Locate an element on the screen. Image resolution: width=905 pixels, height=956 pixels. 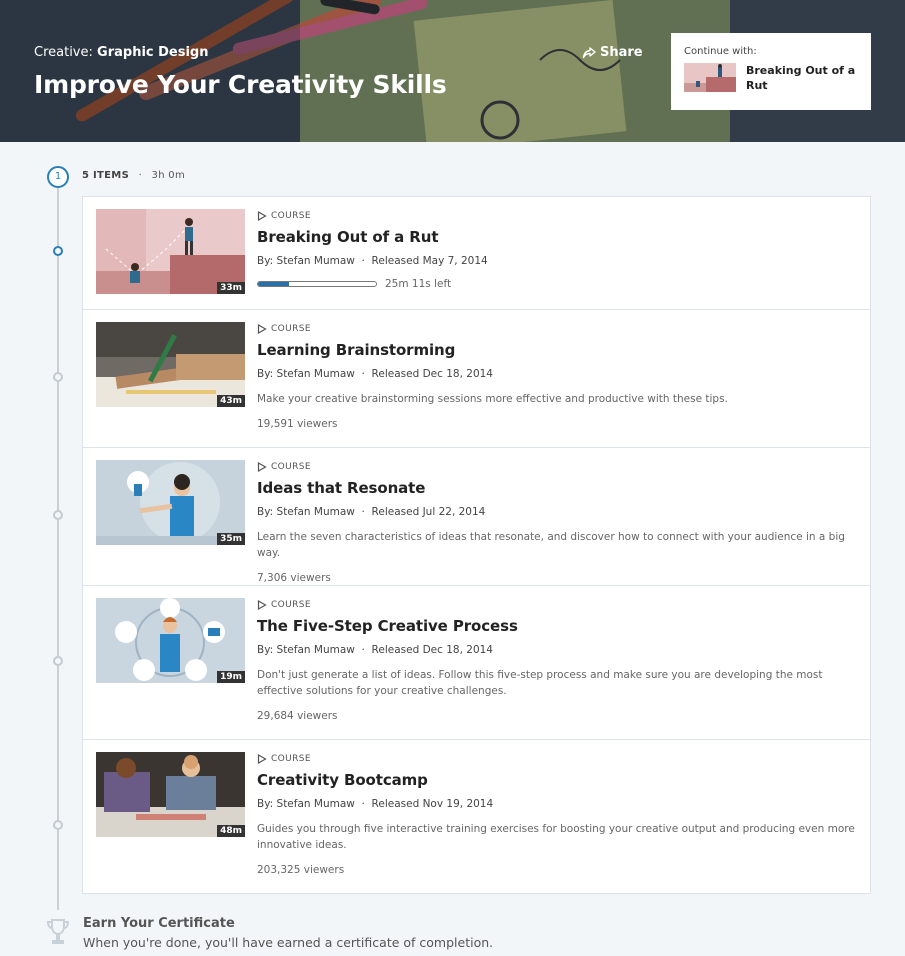
progress-label: 25m 11s left is located at coordinates (418, 284).